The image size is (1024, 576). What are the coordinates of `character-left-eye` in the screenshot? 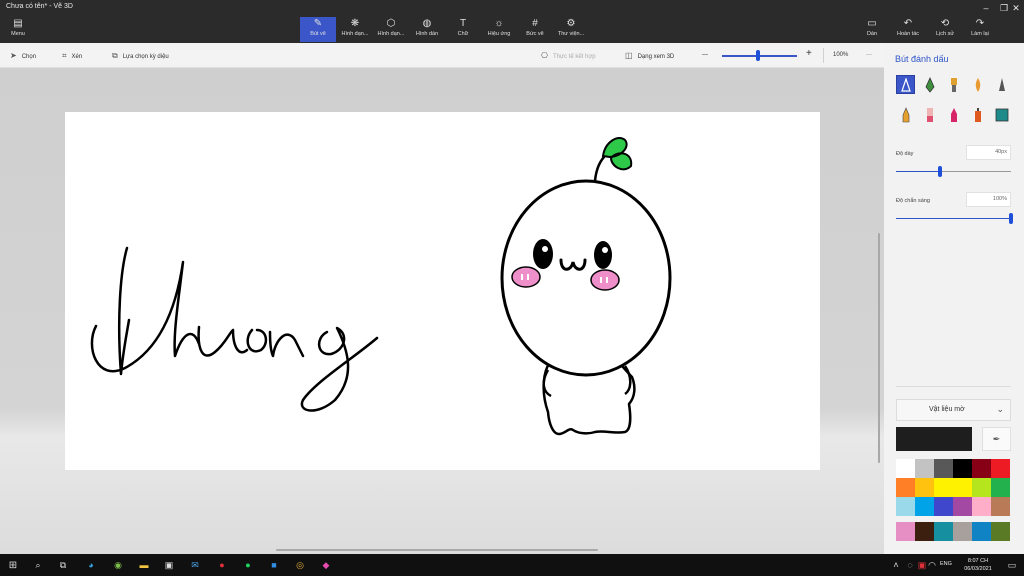 It's located at (543, 254).